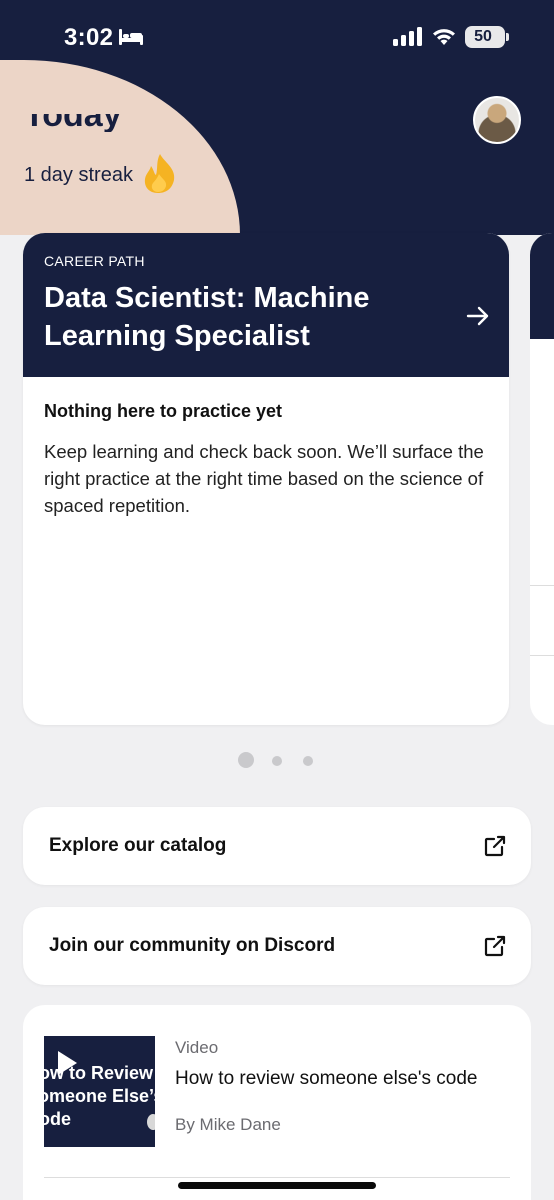 This screenshot has width=554, height=1200. What do you see at coordinates (151, 1122) in the screenshot?
I see `thumbnail-graphic` at bounding box center [151, 1122].